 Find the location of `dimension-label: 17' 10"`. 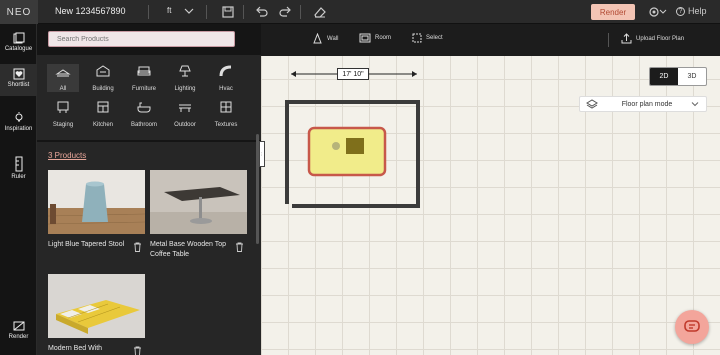

dimension-label: 17' 10" is located at coordinates (353, 74).